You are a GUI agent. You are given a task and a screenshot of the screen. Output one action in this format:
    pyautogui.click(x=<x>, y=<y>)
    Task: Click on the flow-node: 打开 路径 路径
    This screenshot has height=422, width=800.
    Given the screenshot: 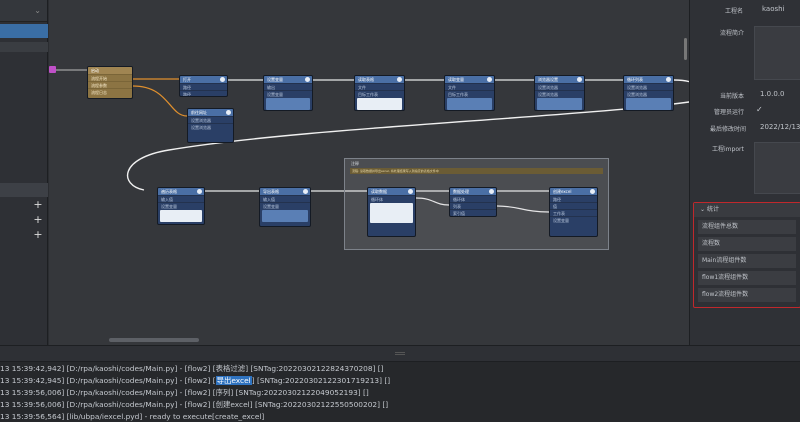 What is the action you would take?
    pyautogui.click(x=203, y=86)
    